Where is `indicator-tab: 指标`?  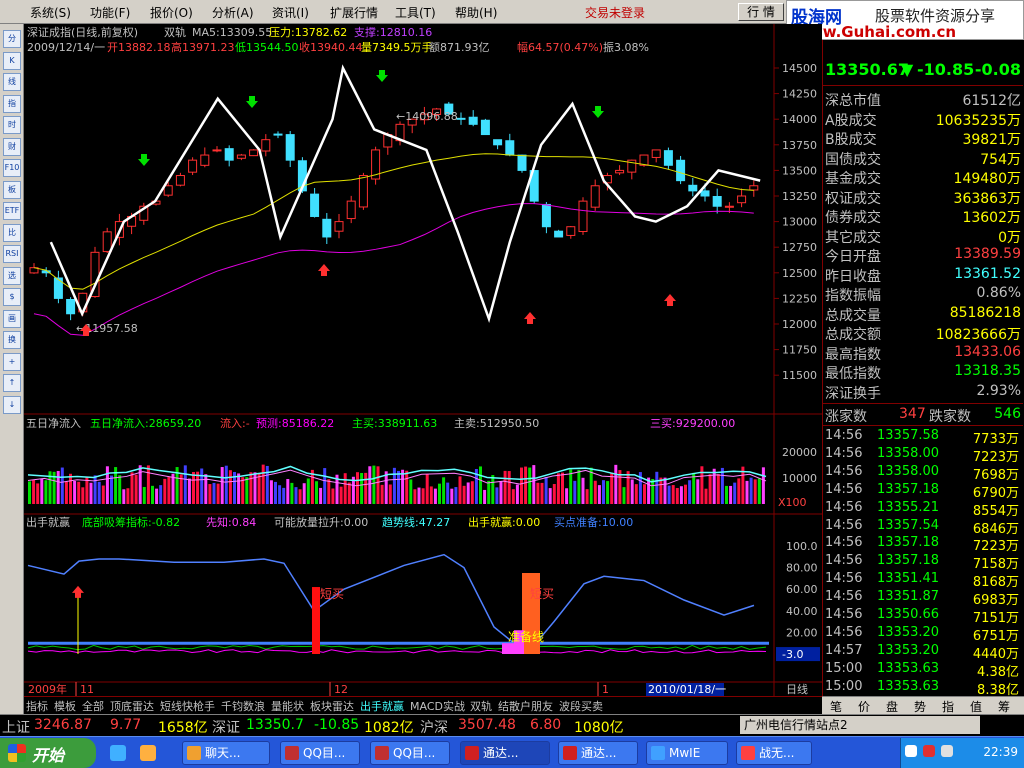 indicator-tab: 指标 is located at coordinates (37, 706).